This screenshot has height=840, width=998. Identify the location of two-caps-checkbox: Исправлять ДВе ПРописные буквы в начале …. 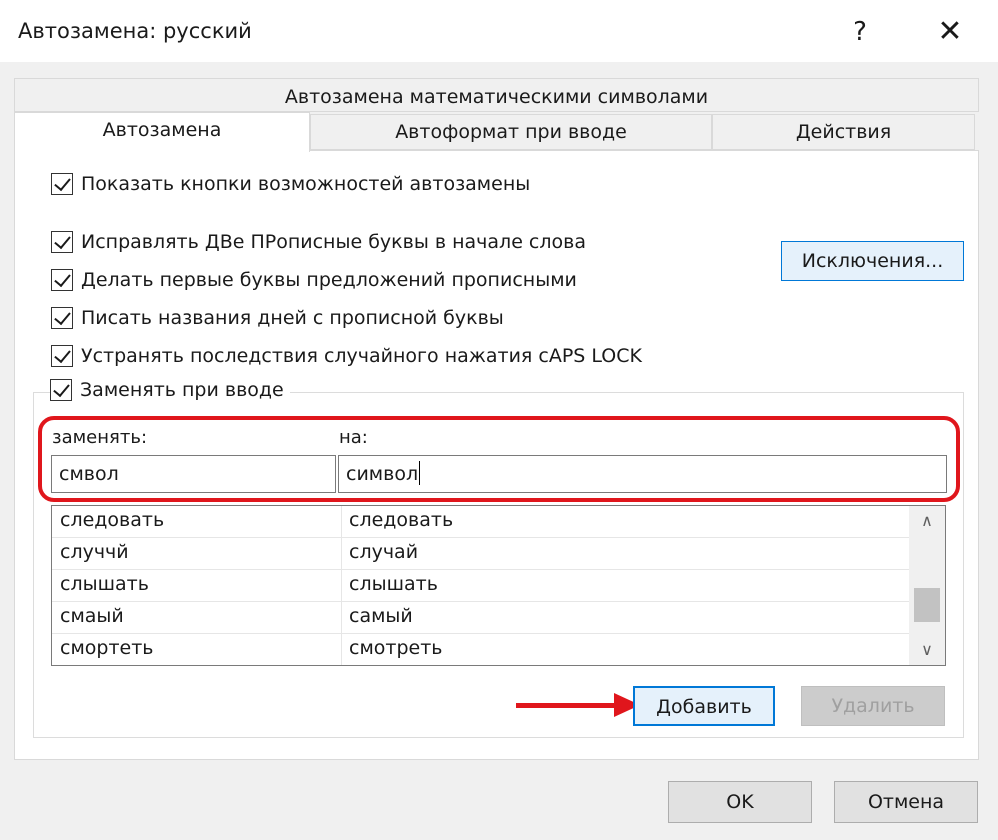
(318, 242).